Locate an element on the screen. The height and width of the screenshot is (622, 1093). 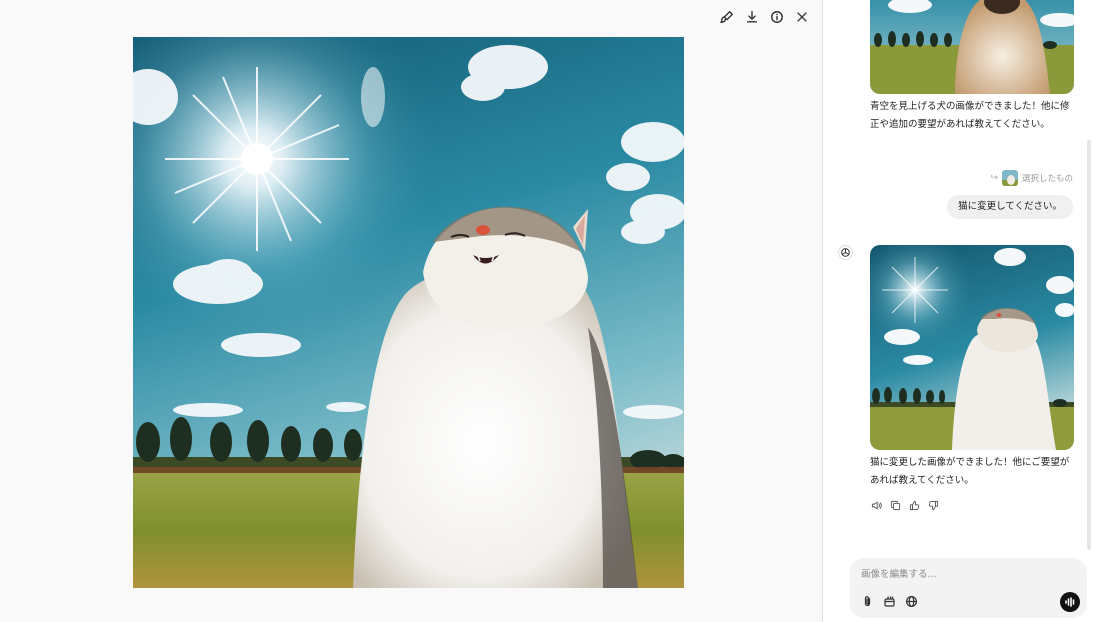
paperclip-icon is located at coordinates (867, 601).